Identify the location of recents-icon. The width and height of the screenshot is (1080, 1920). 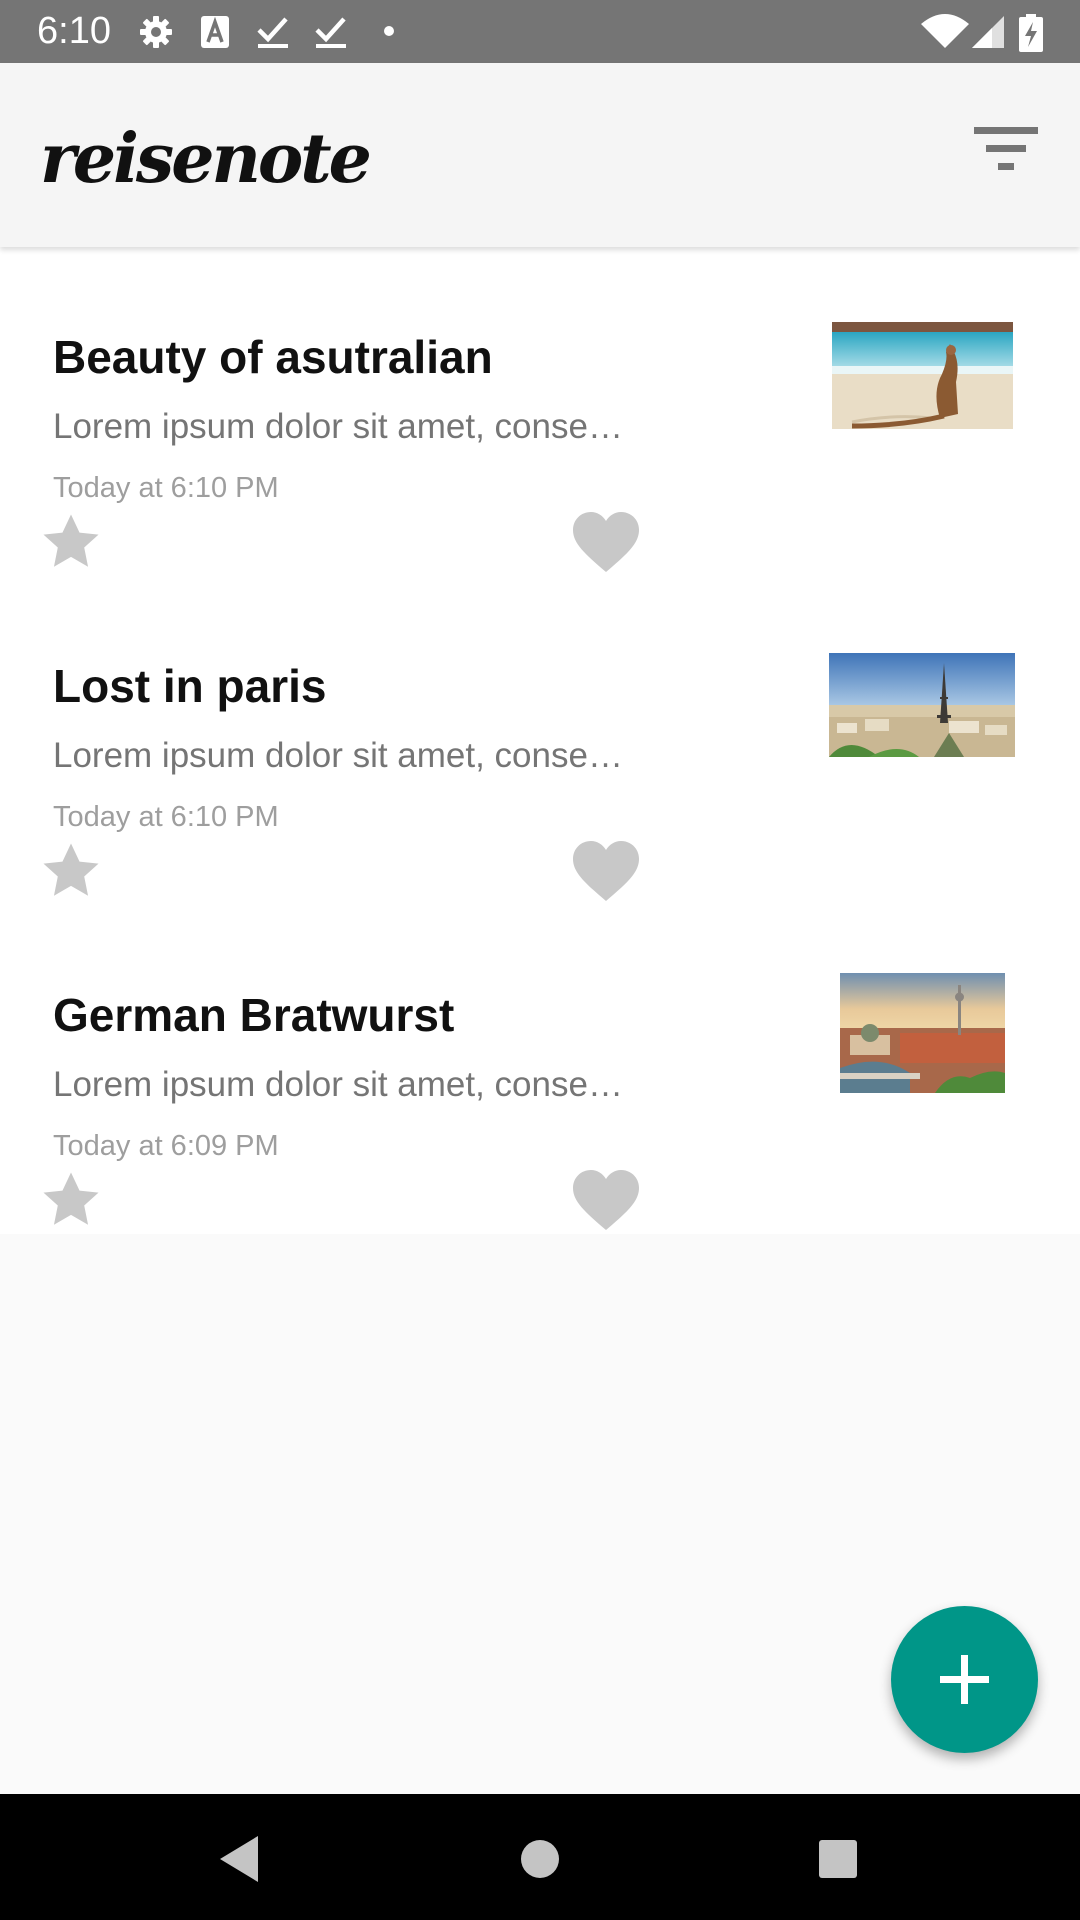
(838, 1859).